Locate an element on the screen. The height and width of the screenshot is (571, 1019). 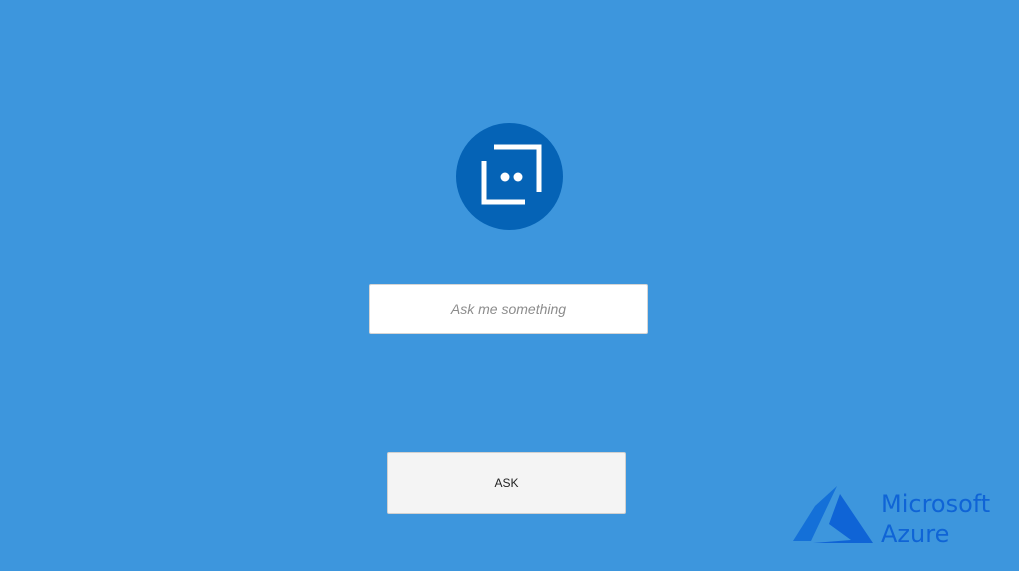
microsoft-azure-logo: Microsoft Azure is located at coordinates (903, 517).